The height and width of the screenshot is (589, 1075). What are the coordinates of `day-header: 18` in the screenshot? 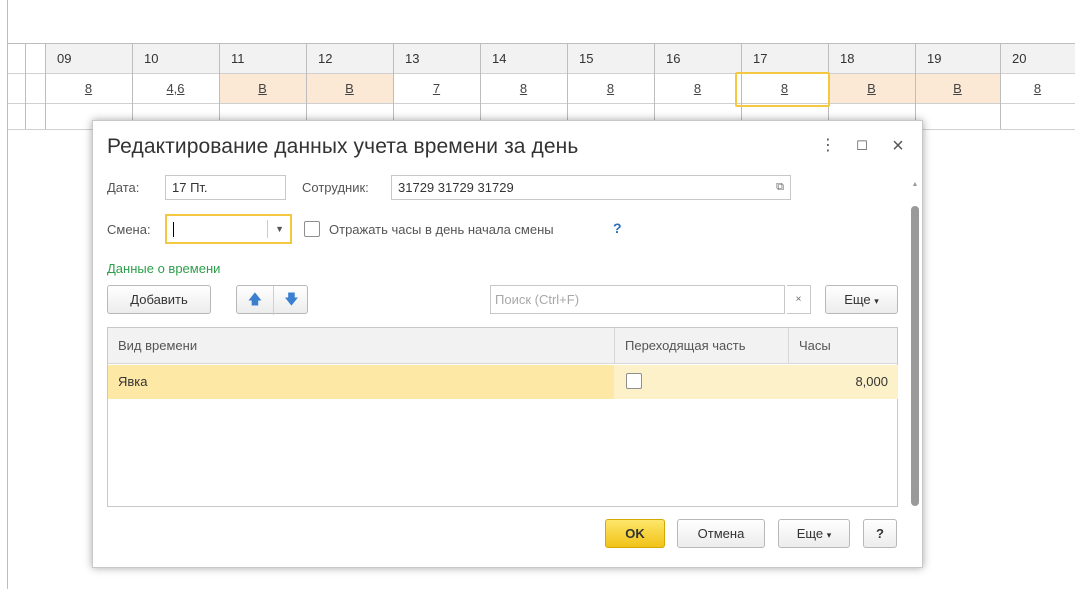 It's located at (847, 58).